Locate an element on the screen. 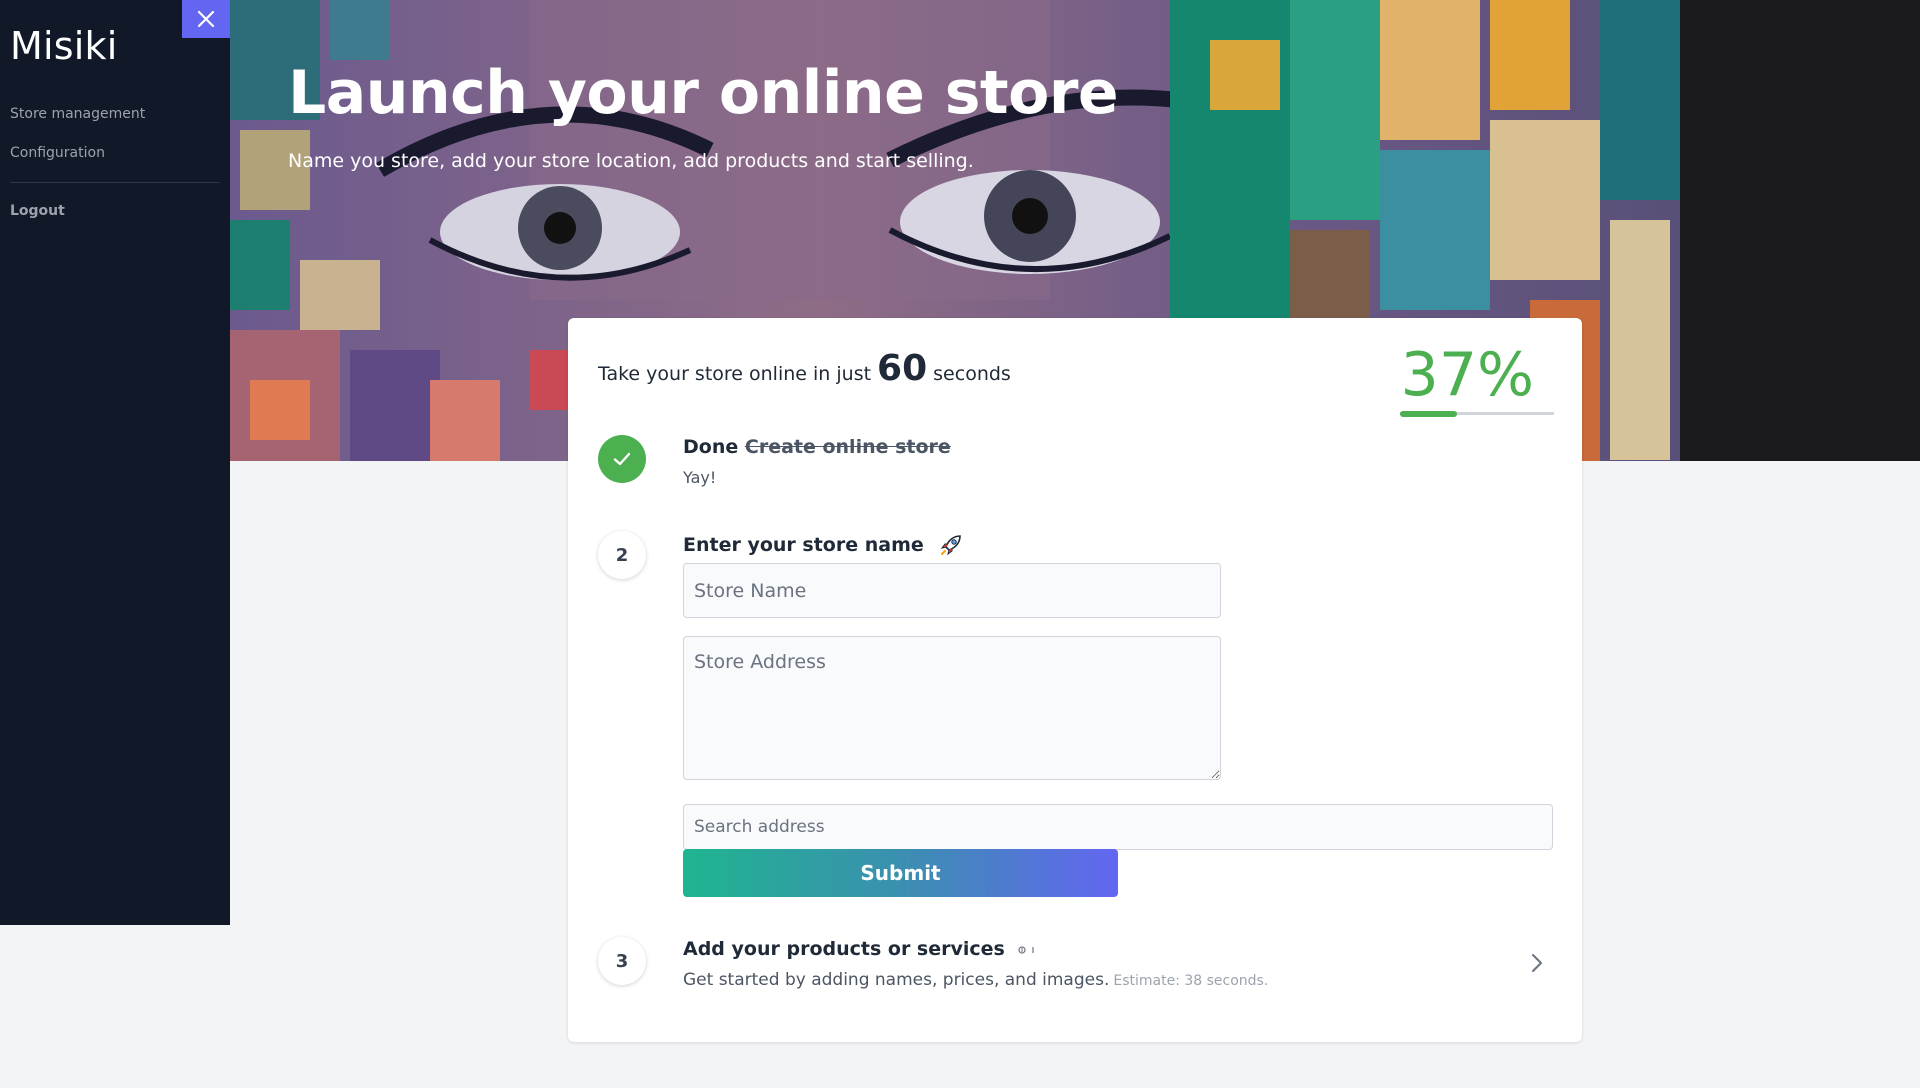 This screenshot has width=1920, height=1088. step3-title-text: Add your products or services is located at coordinates (844, 949).